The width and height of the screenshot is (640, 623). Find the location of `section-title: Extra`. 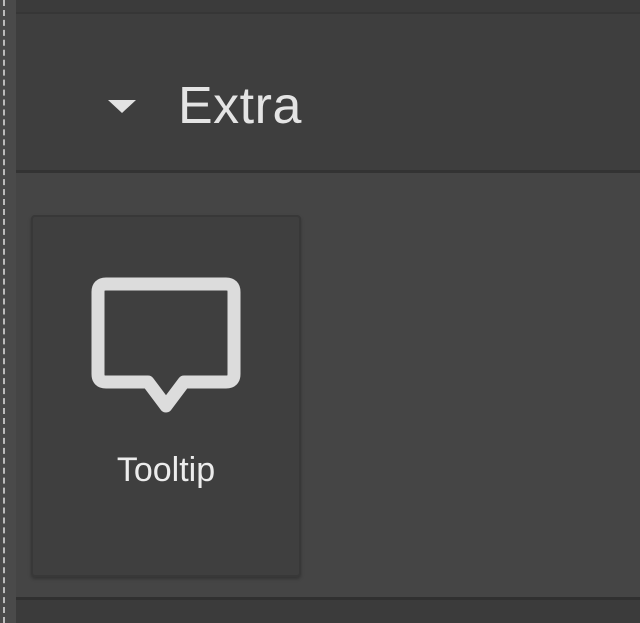

section-title: Extra is located at coordinates (240, 106).